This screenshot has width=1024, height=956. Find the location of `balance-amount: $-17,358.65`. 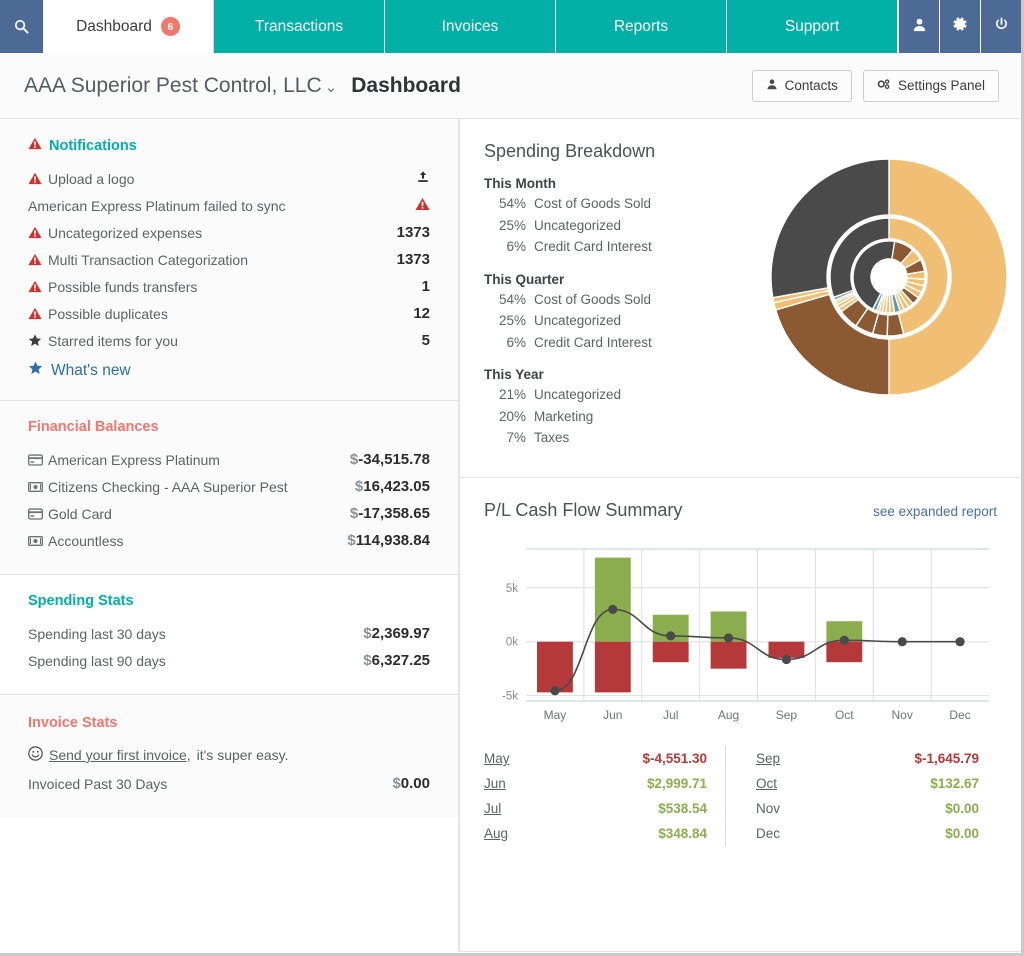

balance-amount: $-17,358.65 is located at coordinates (390, 513).